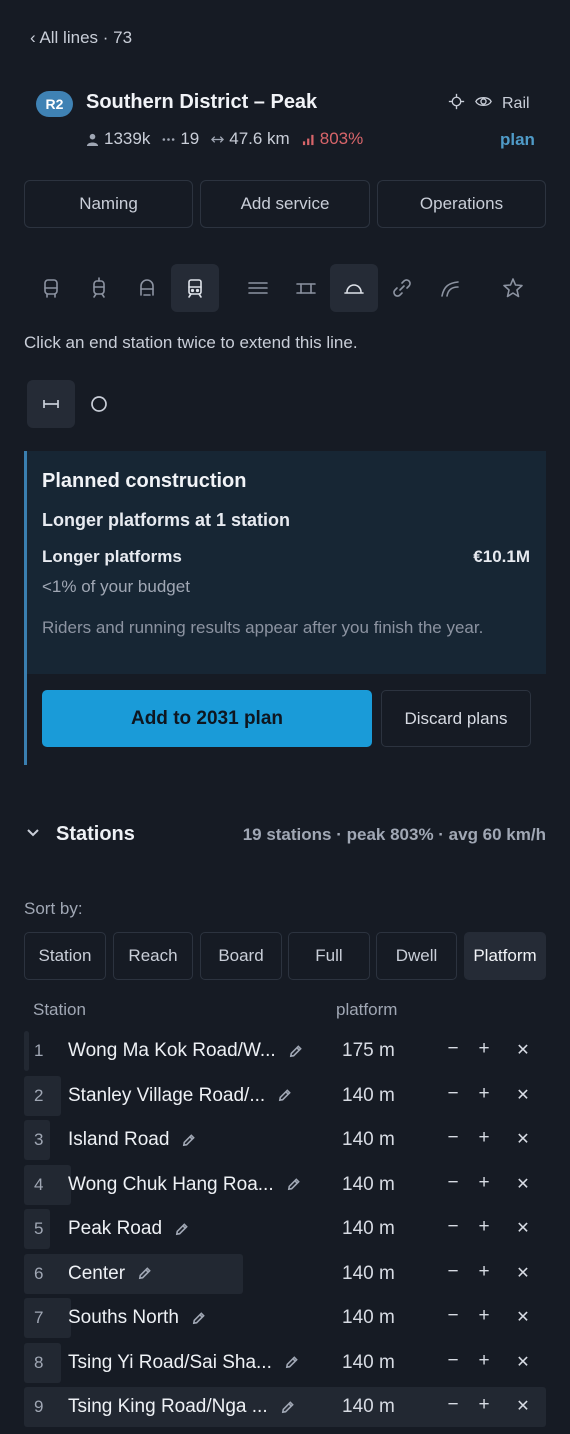 The width and height of the screenshot is (570, 1434). What do you see at coordinates (39, 1317) in the screenshot?
I see `station-number: 7` at bounding box center [39, 1317].